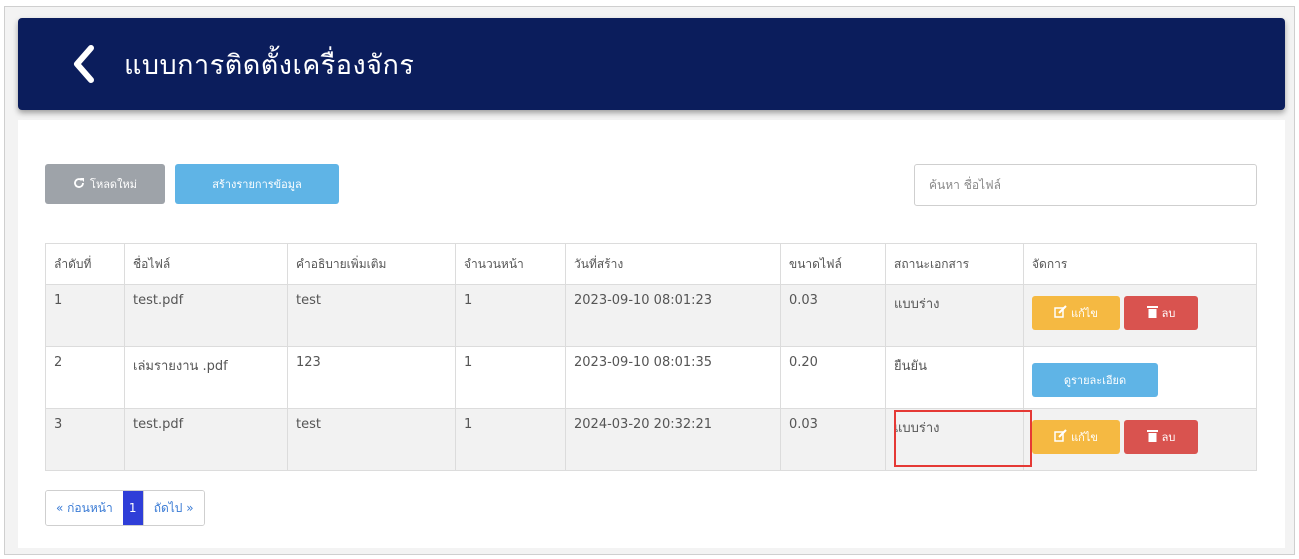 This screenshot has width=1299, height=559. I want to click on cell-no: 1, so click(85, 315).